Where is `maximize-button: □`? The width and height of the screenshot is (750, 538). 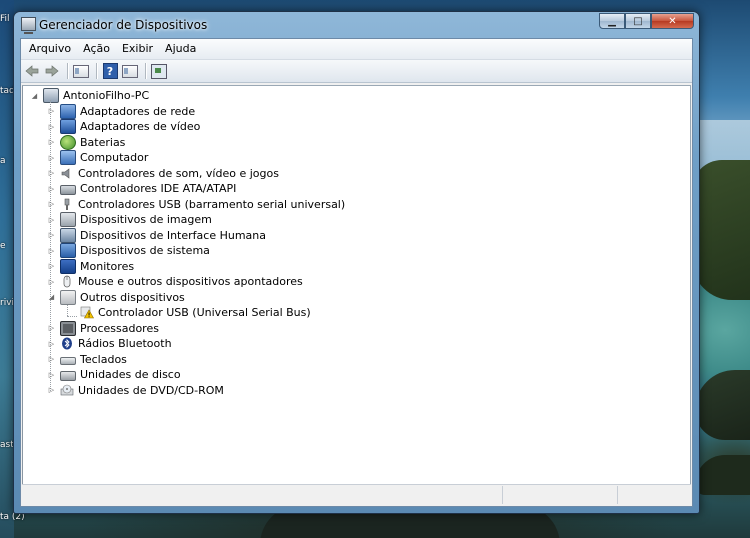 maximize-button: □ is located at coordinates (638, 21).